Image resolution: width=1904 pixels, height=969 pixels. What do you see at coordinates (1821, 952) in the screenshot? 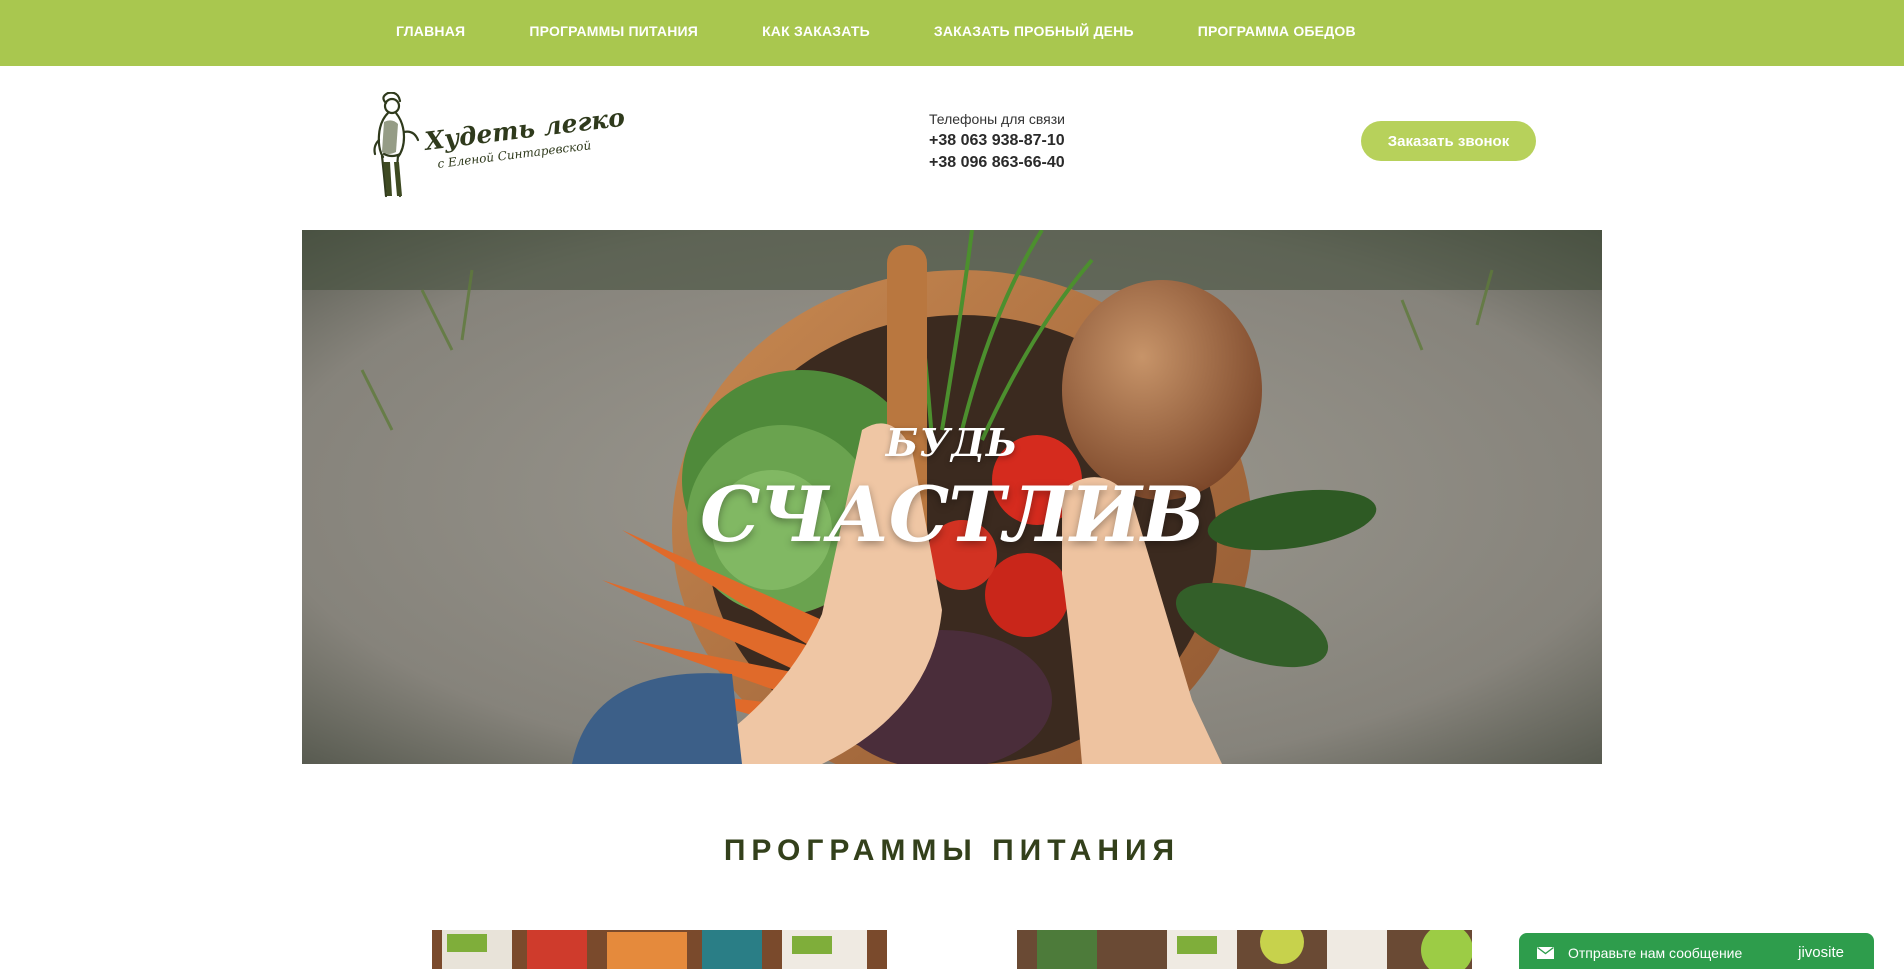
I see `chat-widget-brand: jivosite` at bounding box center [1821, 952].